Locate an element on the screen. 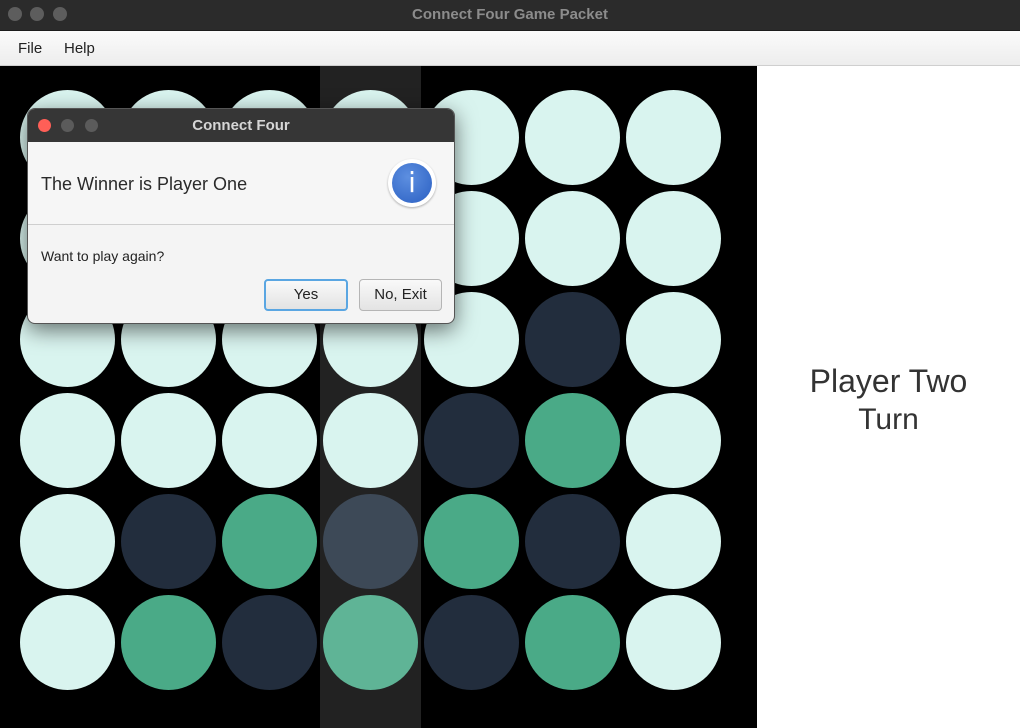 This screenshot has height=728, width=1020. yes-button: Yes is located at coordinates (306, 295).